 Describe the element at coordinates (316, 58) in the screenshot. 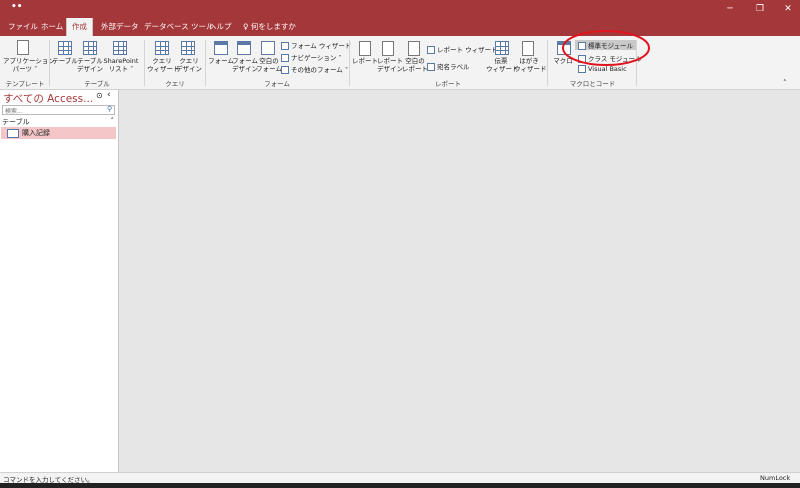

I see `navigation-label: ナビゲーション ˅` at that location.